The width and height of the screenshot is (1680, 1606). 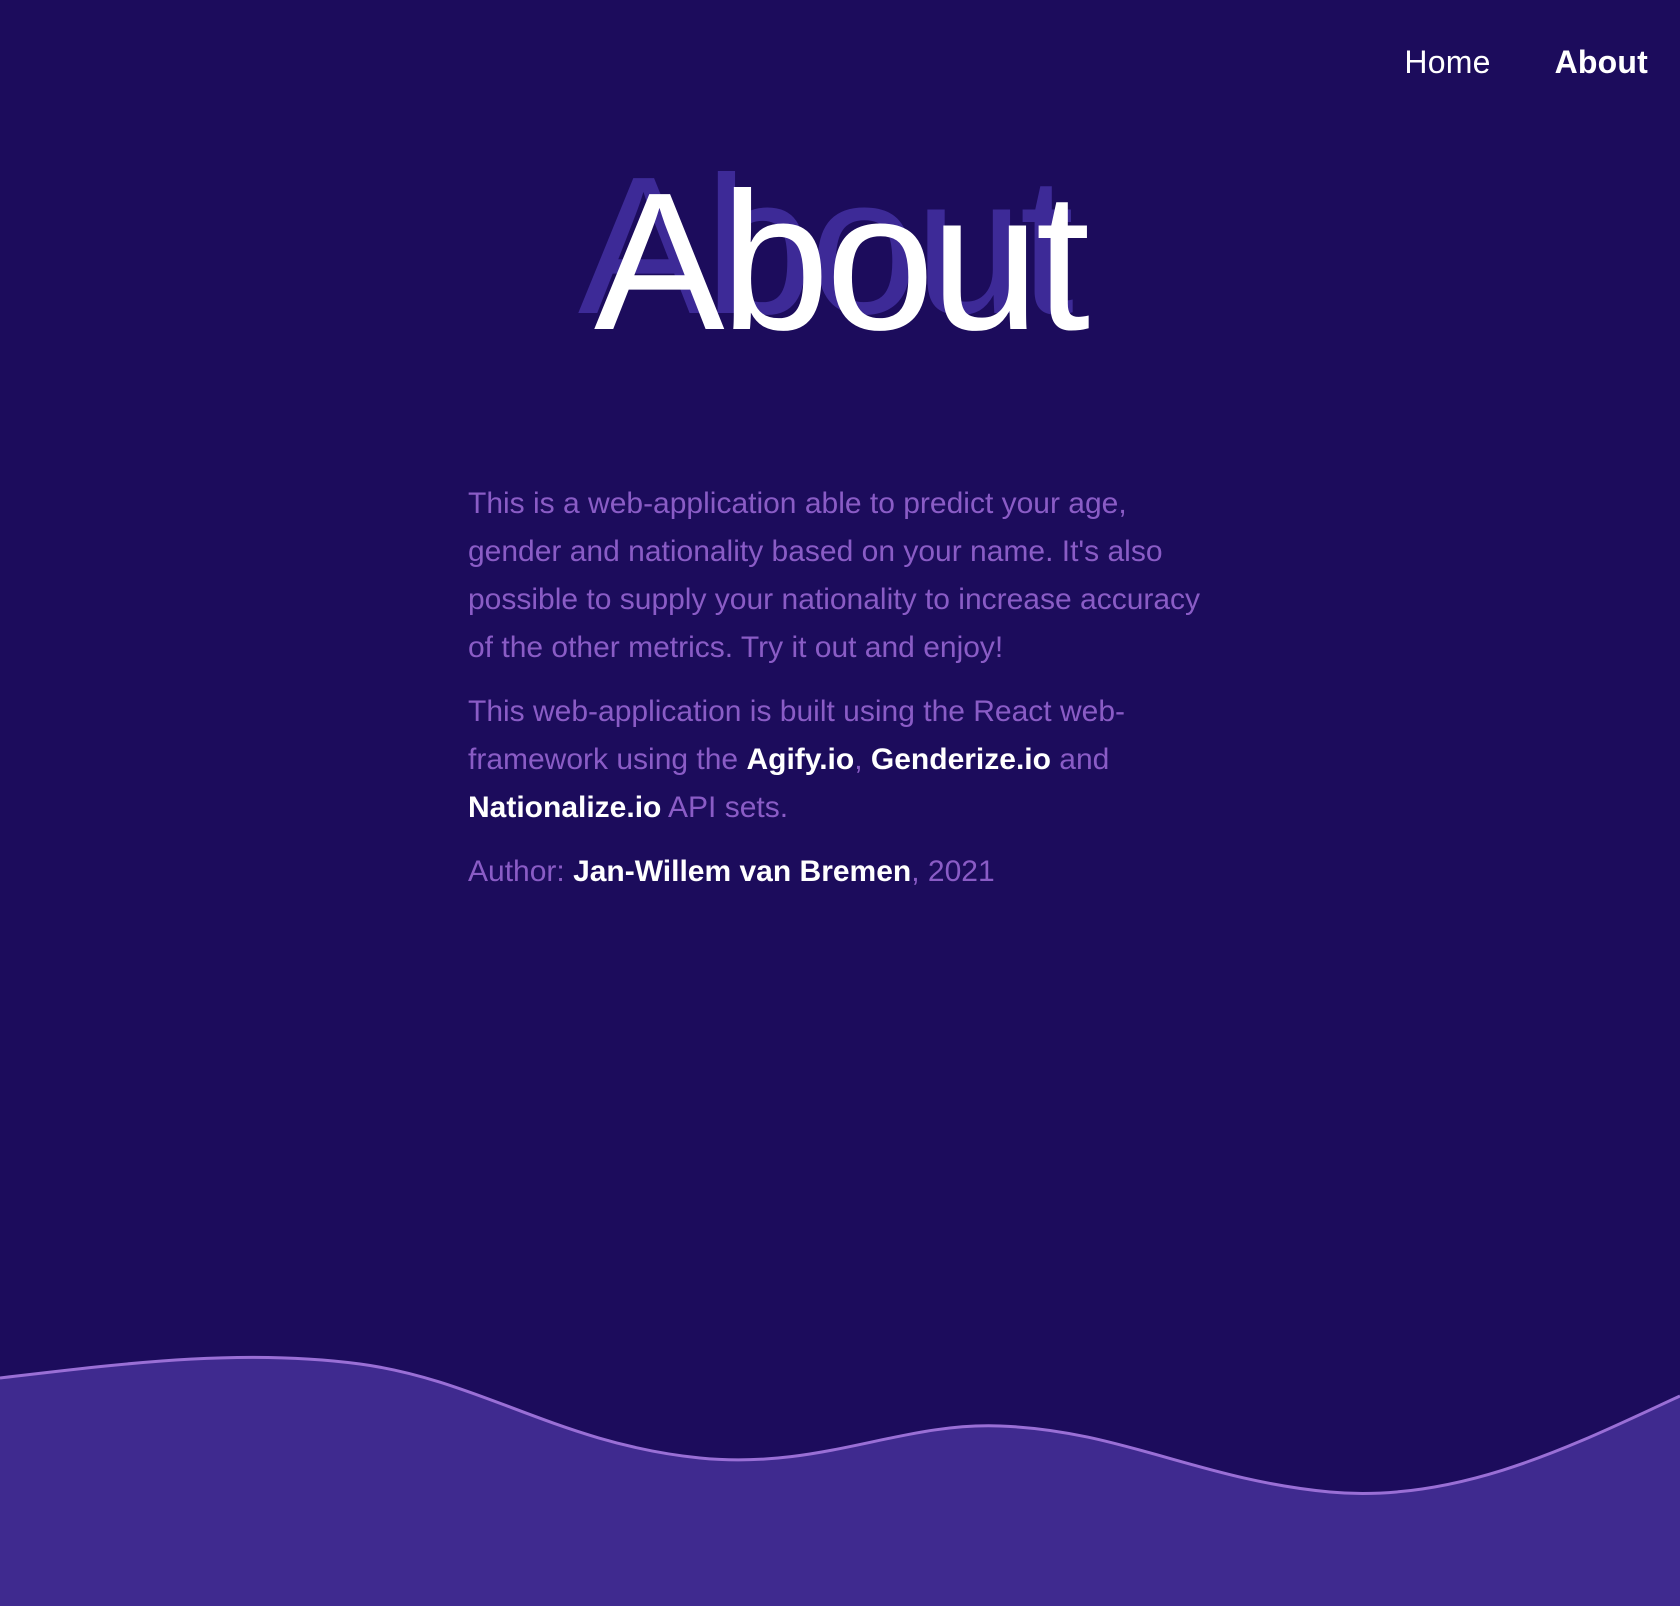 What do you see at coordinates (953, 871) in the screenshot?
I see `author-year: , 2021` at bounding box center [953, 871].